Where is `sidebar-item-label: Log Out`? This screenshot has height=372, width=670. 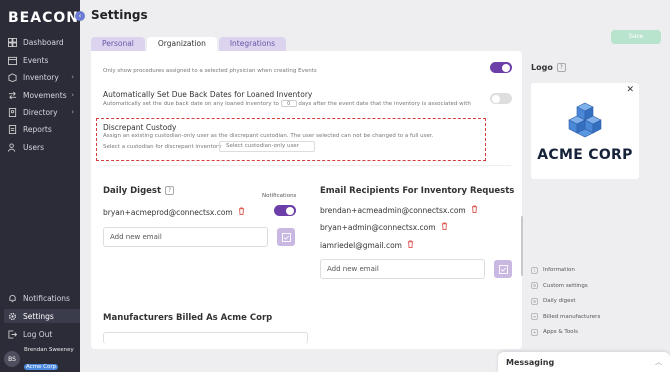
sidebar-item-label: Log Out is located at coordinates (38, 334).